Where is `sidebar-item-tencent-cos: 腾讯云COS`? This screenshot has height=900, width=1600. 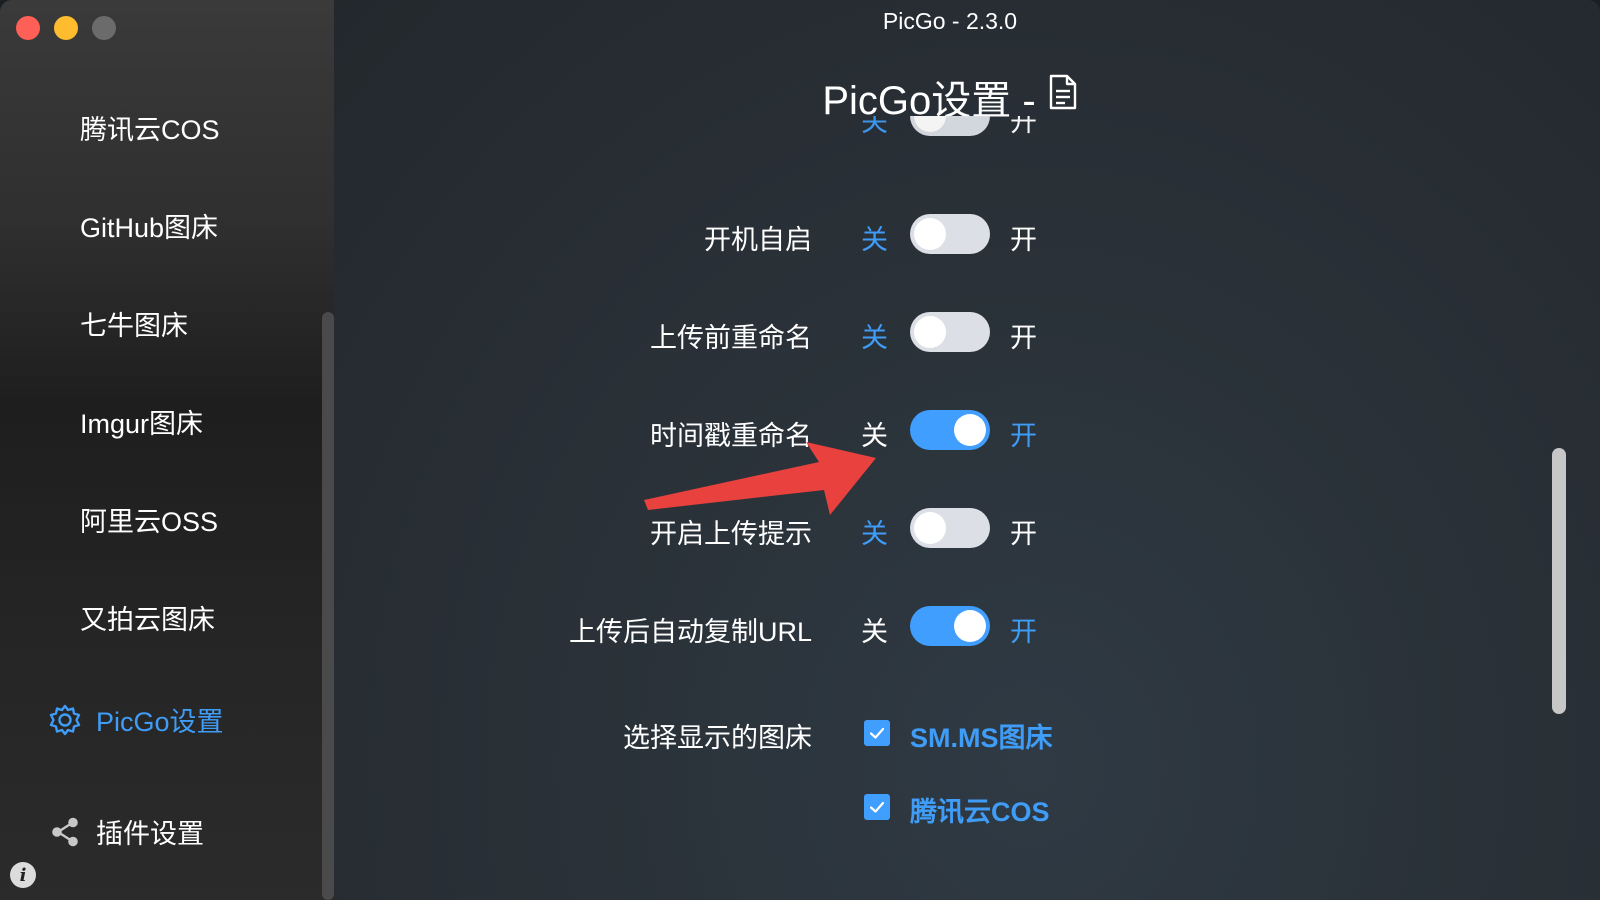 sidebar-item-tencent-cos: 腾讯云COS is located at coordinates (150, 127).